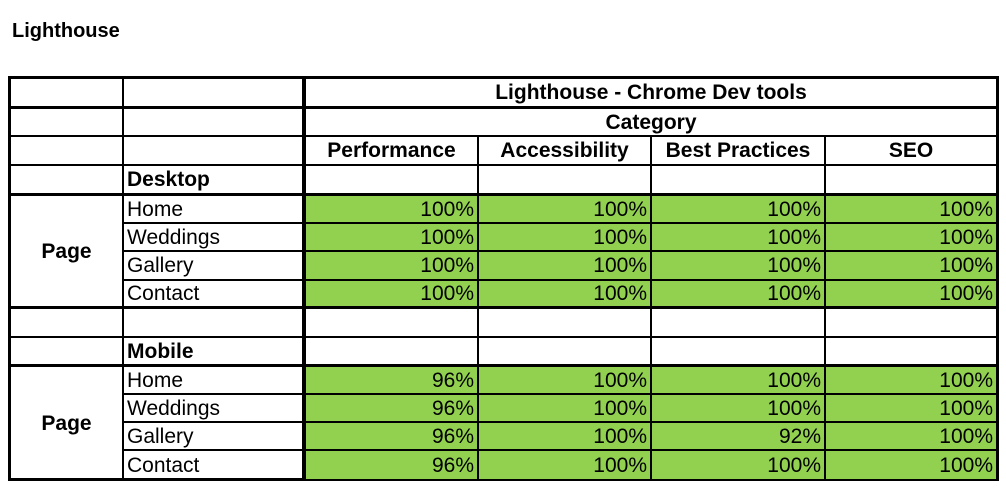 The image size is (1006, 489). What do you see at coordinates (651, 92) in the screenshot?
I see `table-title: Lighthouse - Chrome Dev tools` at bounding box center [651, 92].